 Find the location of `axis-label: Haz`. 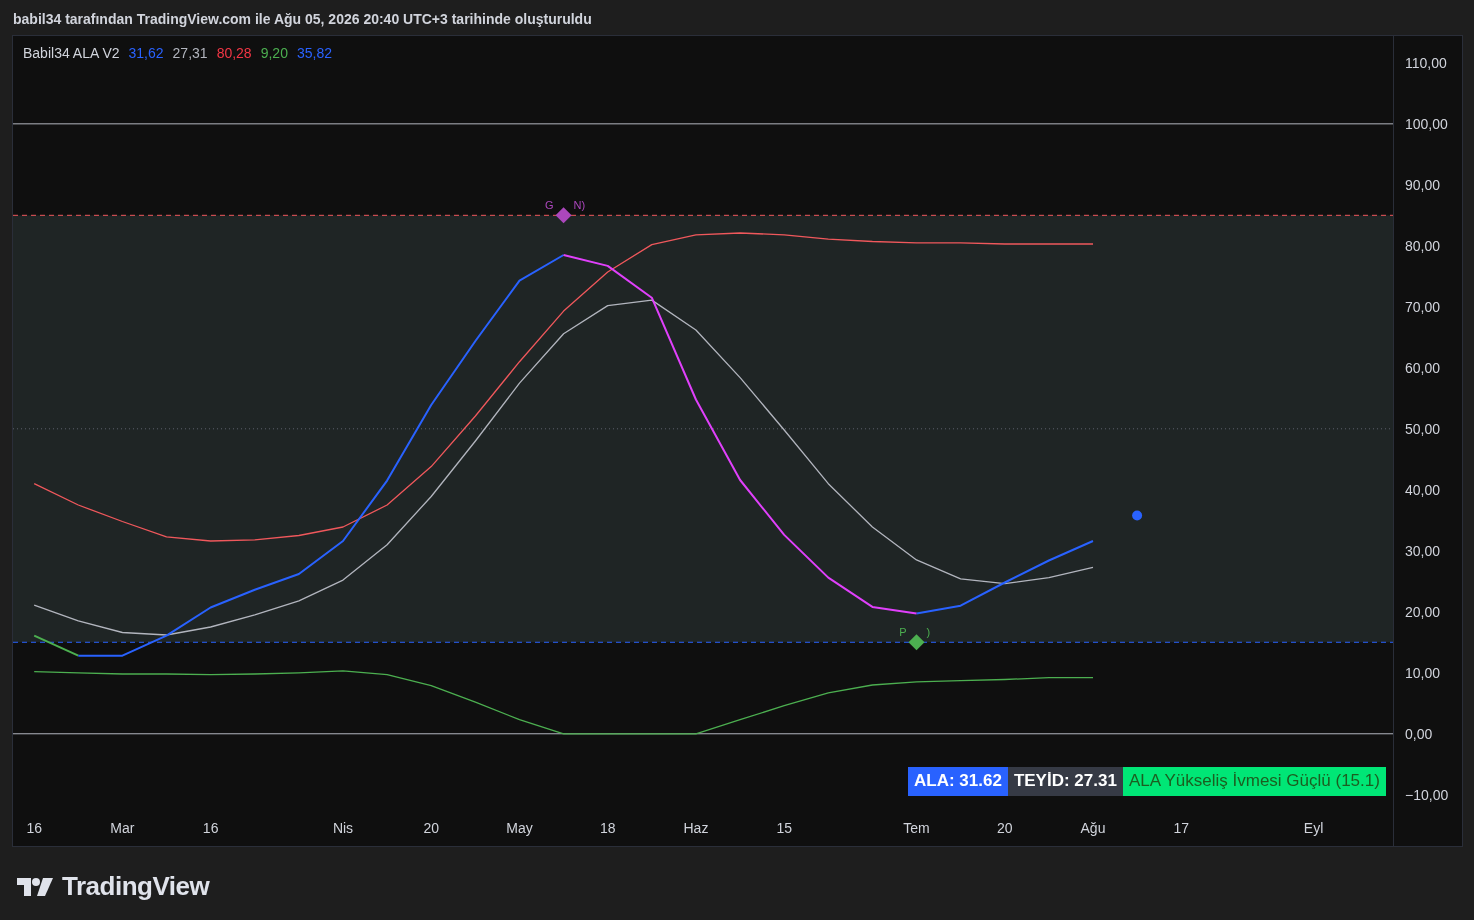

axis-label: Haz is located at coordinates (696, 828).